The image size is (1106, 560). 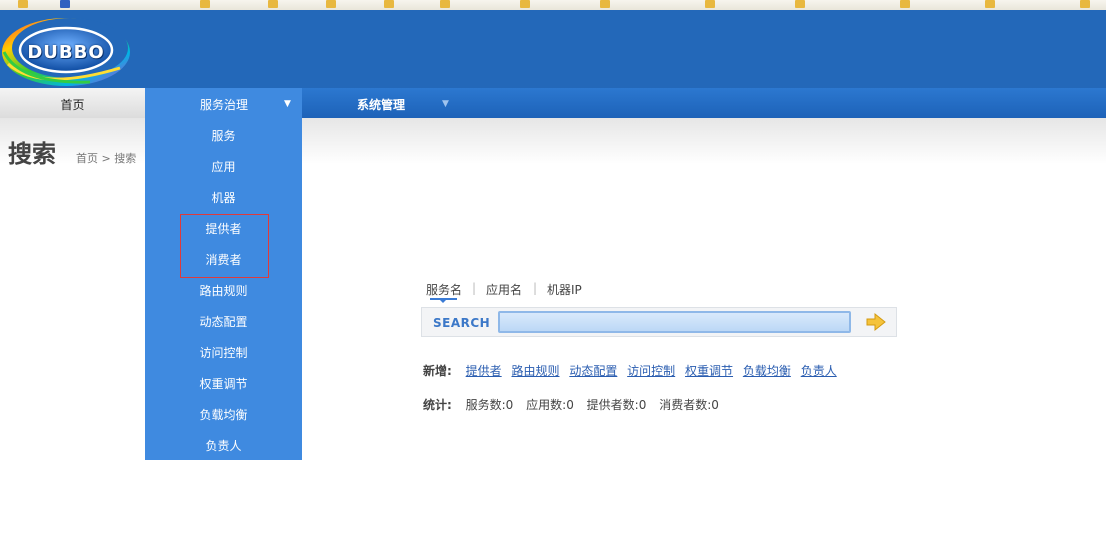 I want to click on search-submit-button, so click(x=876, y=322).